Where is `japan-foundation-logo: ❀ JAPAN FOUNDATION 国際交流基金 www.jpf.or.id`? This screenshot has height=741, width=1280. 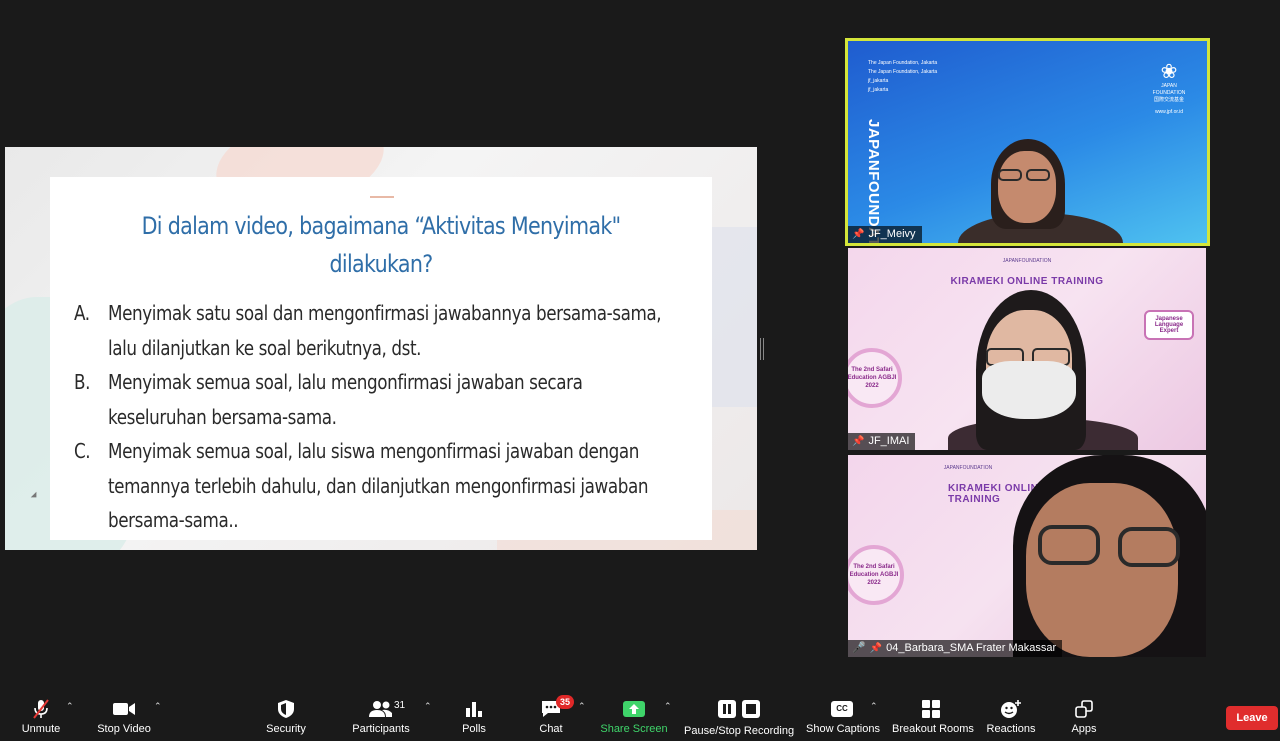
japan-foundation-logo: ❀ JAPAN FOUNDATION 国際交流基金 www.jpf.or.id is located at coordinates (1169, 88).